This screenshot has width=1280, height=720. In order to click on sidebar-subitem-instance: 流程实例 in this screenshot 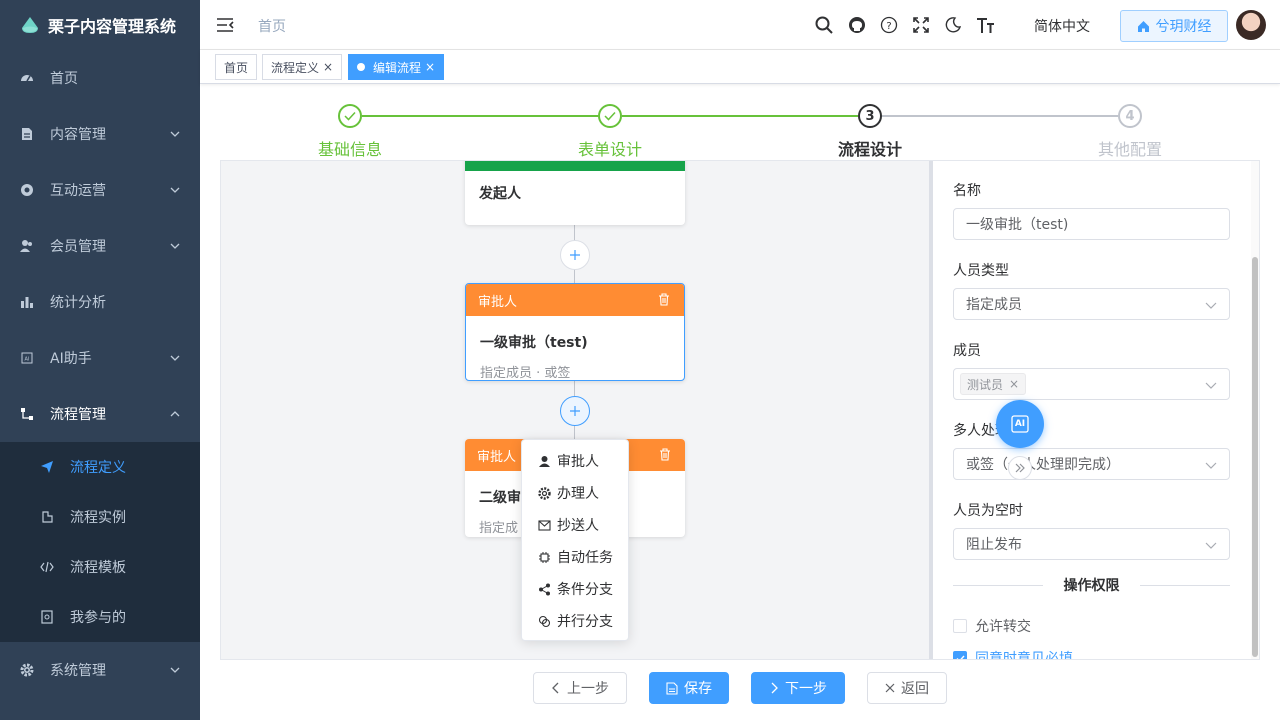, I will do `click(100, 517)`.